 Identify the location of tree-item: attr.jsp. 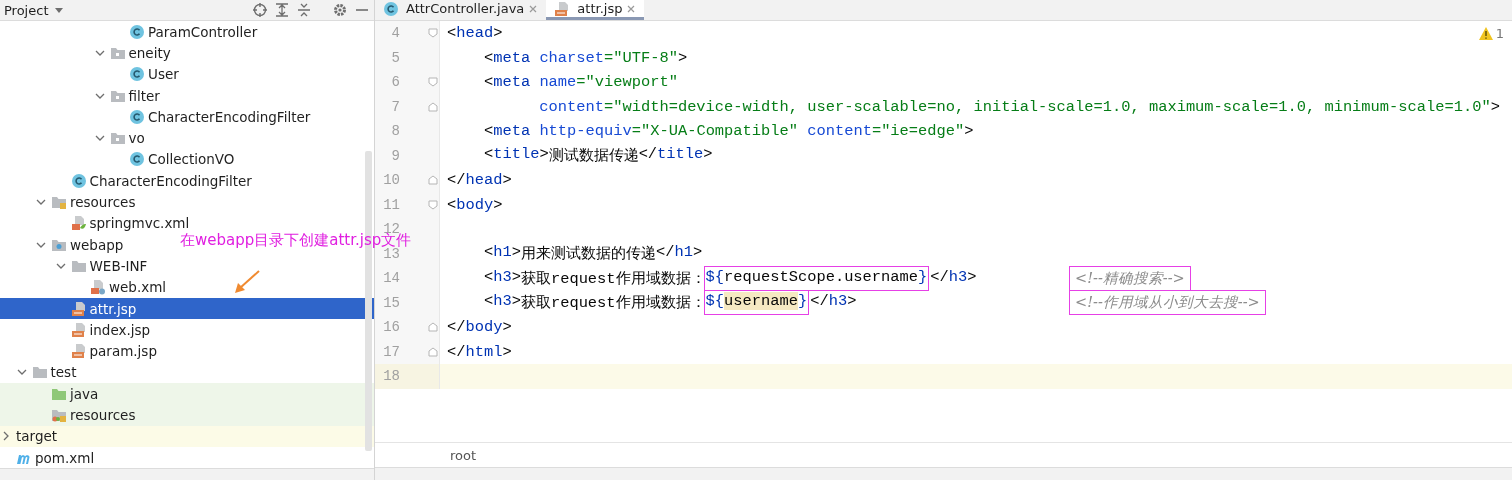
(103, 308).